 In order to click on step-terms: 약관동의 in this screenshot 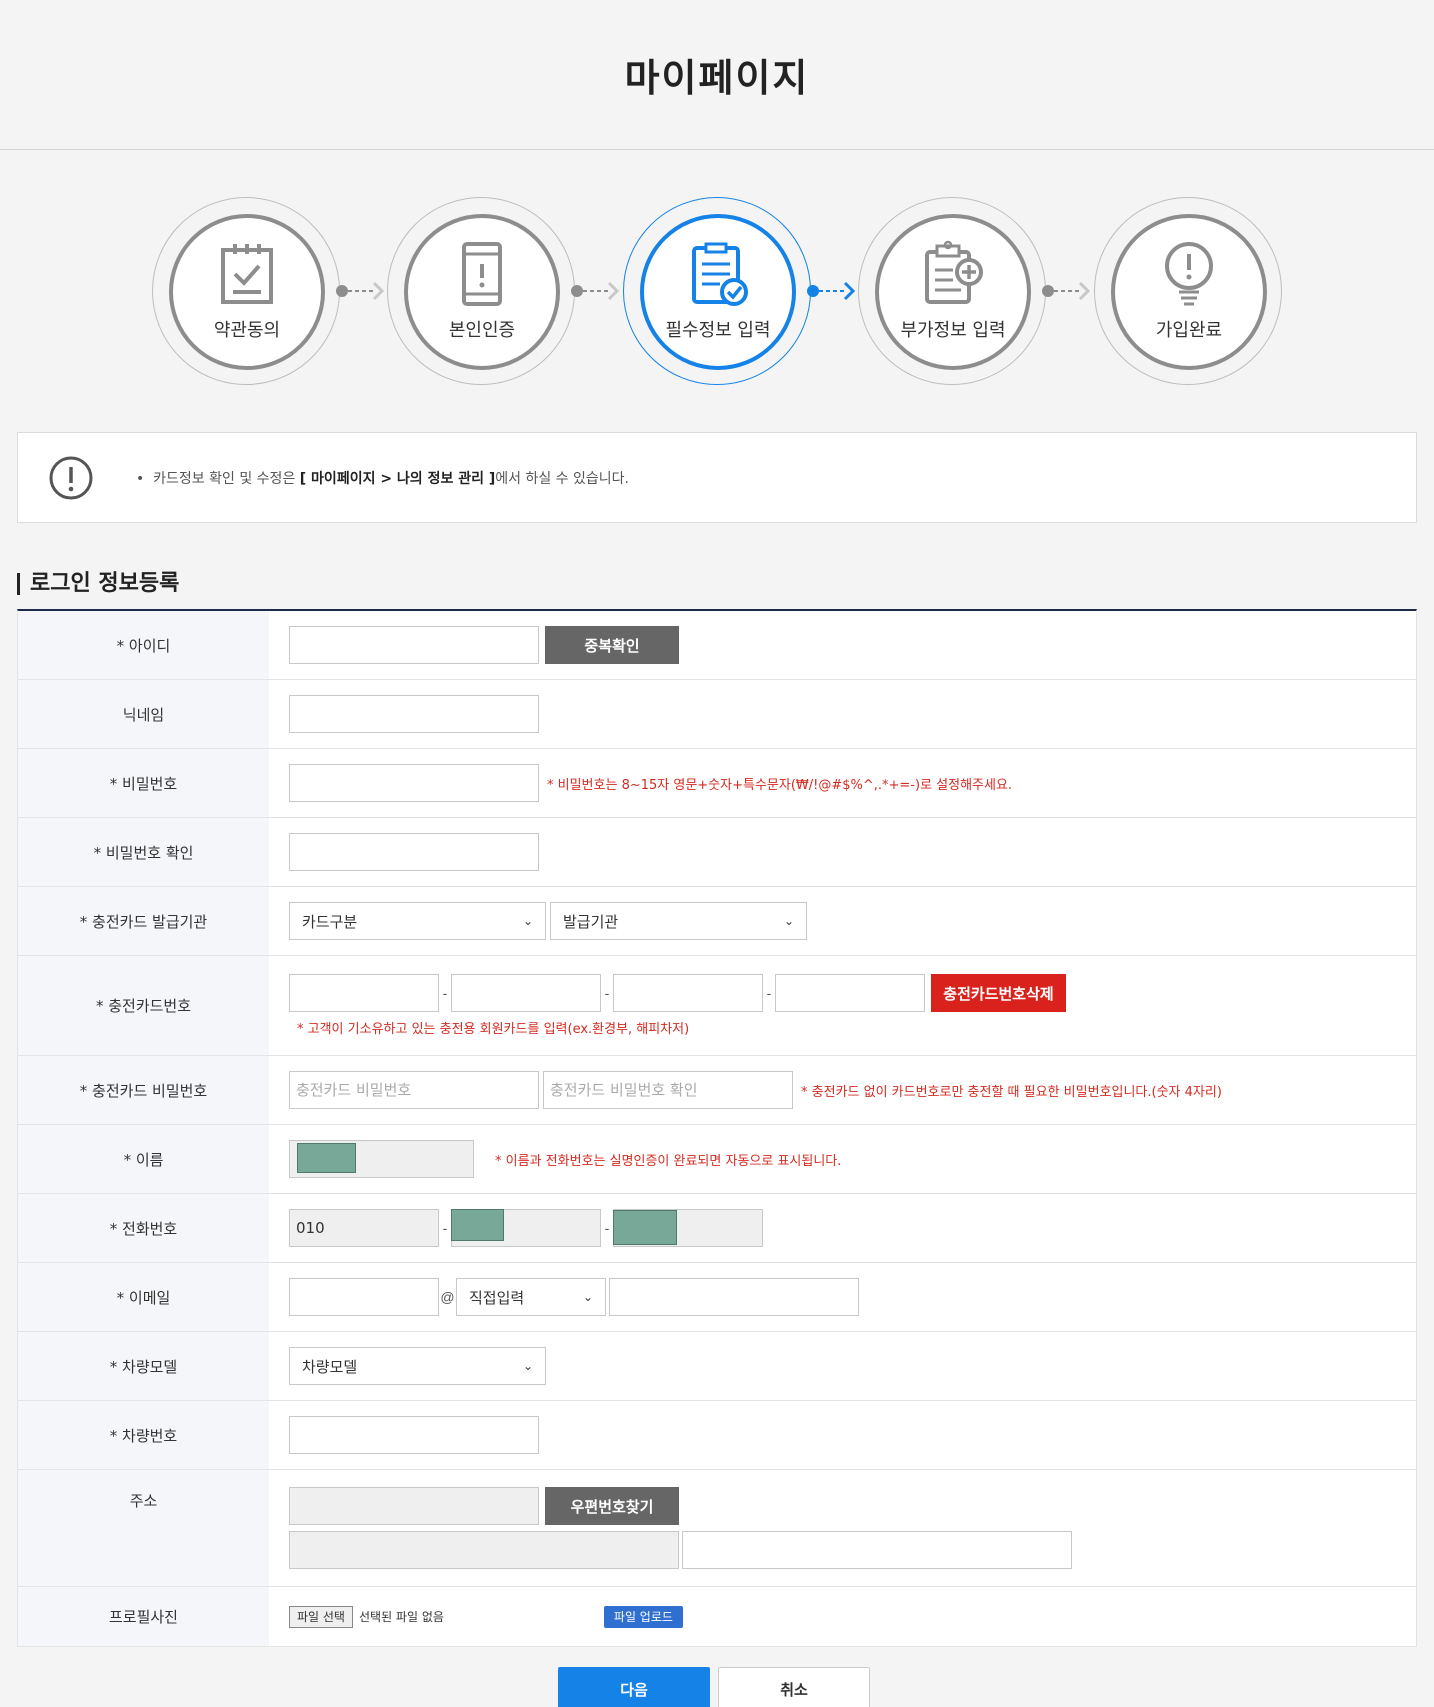, I will do `click(246, 291)`.